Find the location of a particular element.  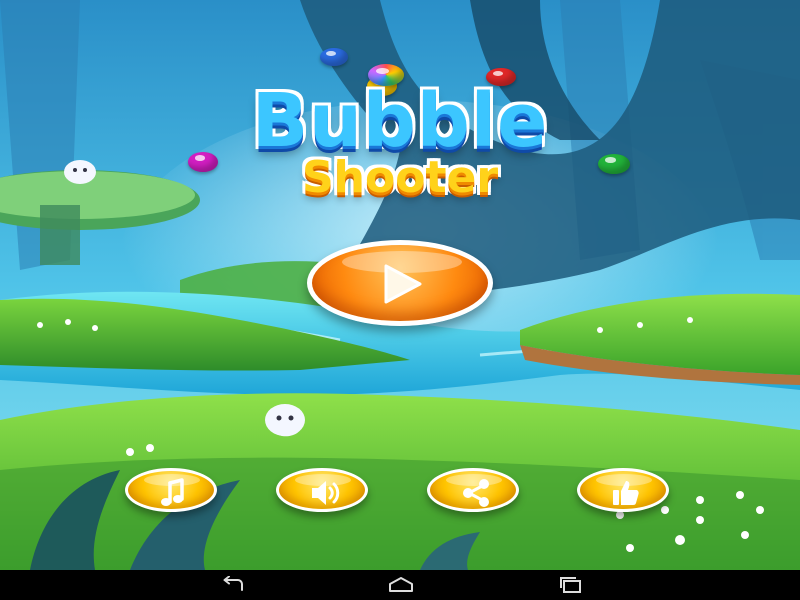

title-shooter: Shooter is located at coordinates (400, 177).